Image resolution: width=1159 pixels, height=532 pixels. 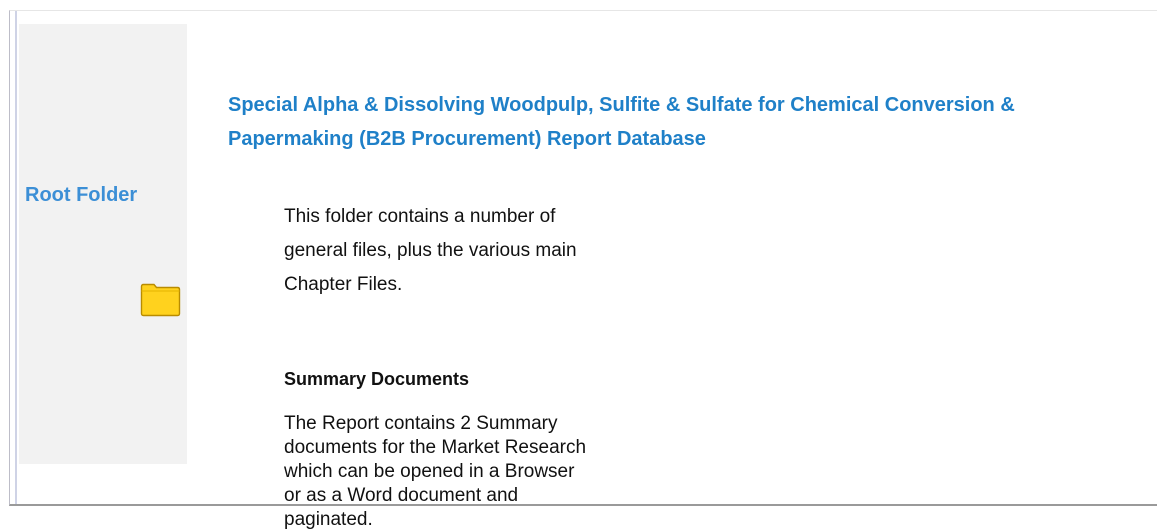 What do you see at coordinates (16, 257) in the screenshot?
I see `frame-left-rule` at bounding box center [16, 257].